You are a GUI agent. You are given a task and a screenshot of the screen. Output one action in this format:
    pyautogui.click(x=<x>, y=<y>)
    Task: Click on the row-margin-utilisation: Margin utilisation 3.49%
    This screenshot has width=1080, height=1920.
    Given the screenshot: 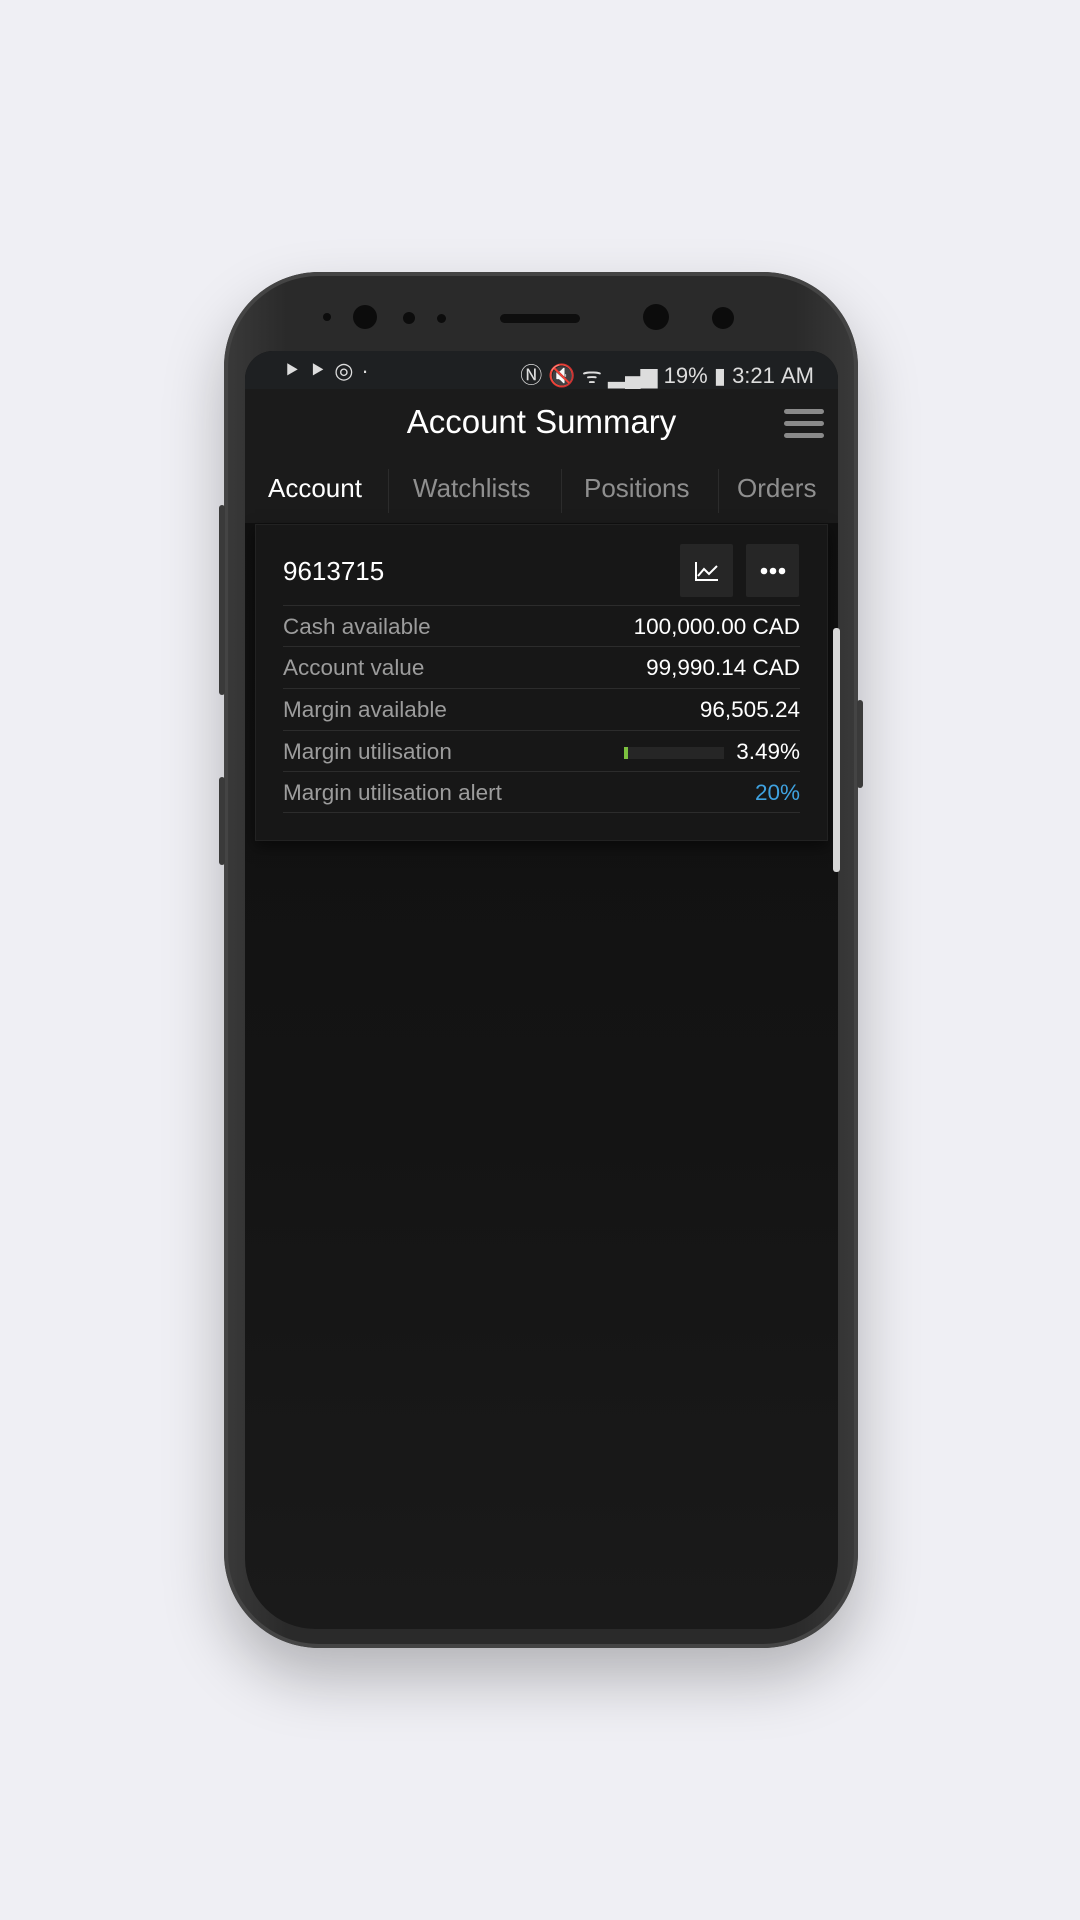 What is the action you would take?
    pyautogui.click(x=541, y=751)
    